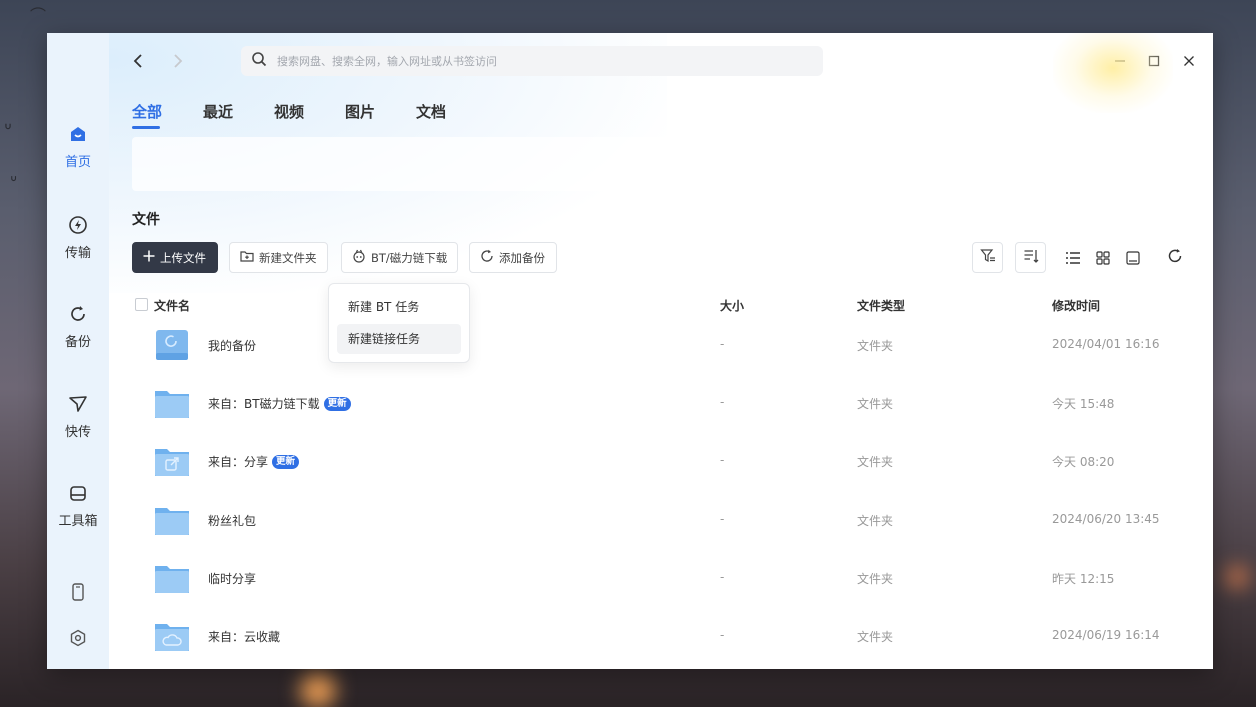 The height and width of the screenshot is (707, 1256). Describe the element at coordinates (172, 461) in the screenshot. I see `share-folder-icon` at that location.